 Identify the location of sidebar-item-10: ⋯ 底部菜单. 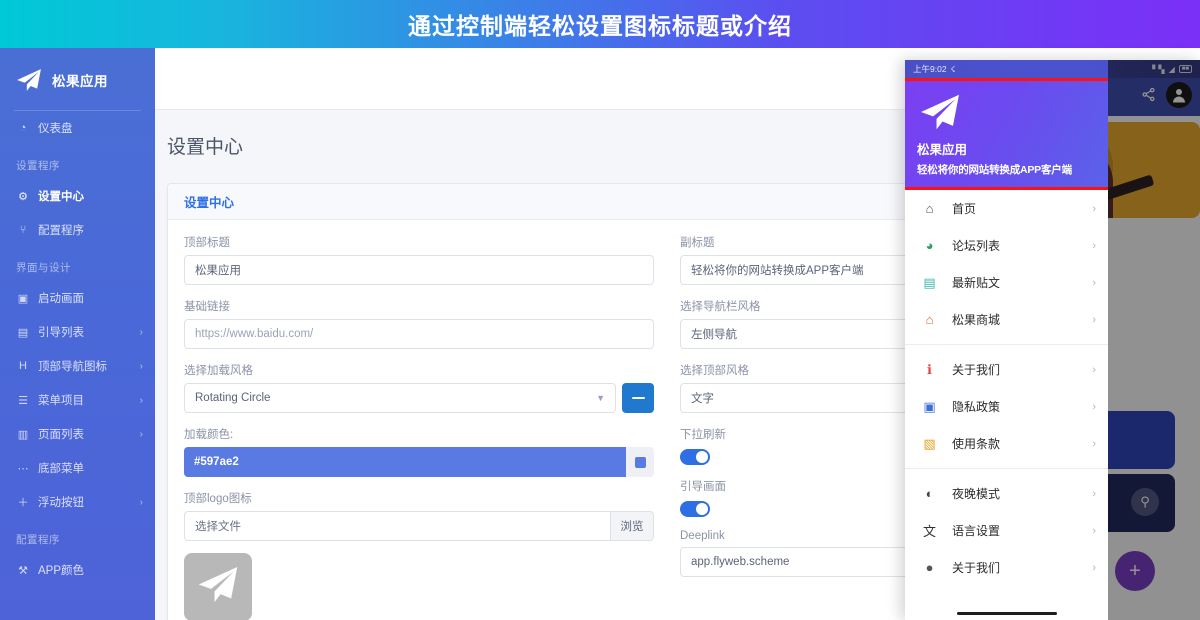
(77, 468).